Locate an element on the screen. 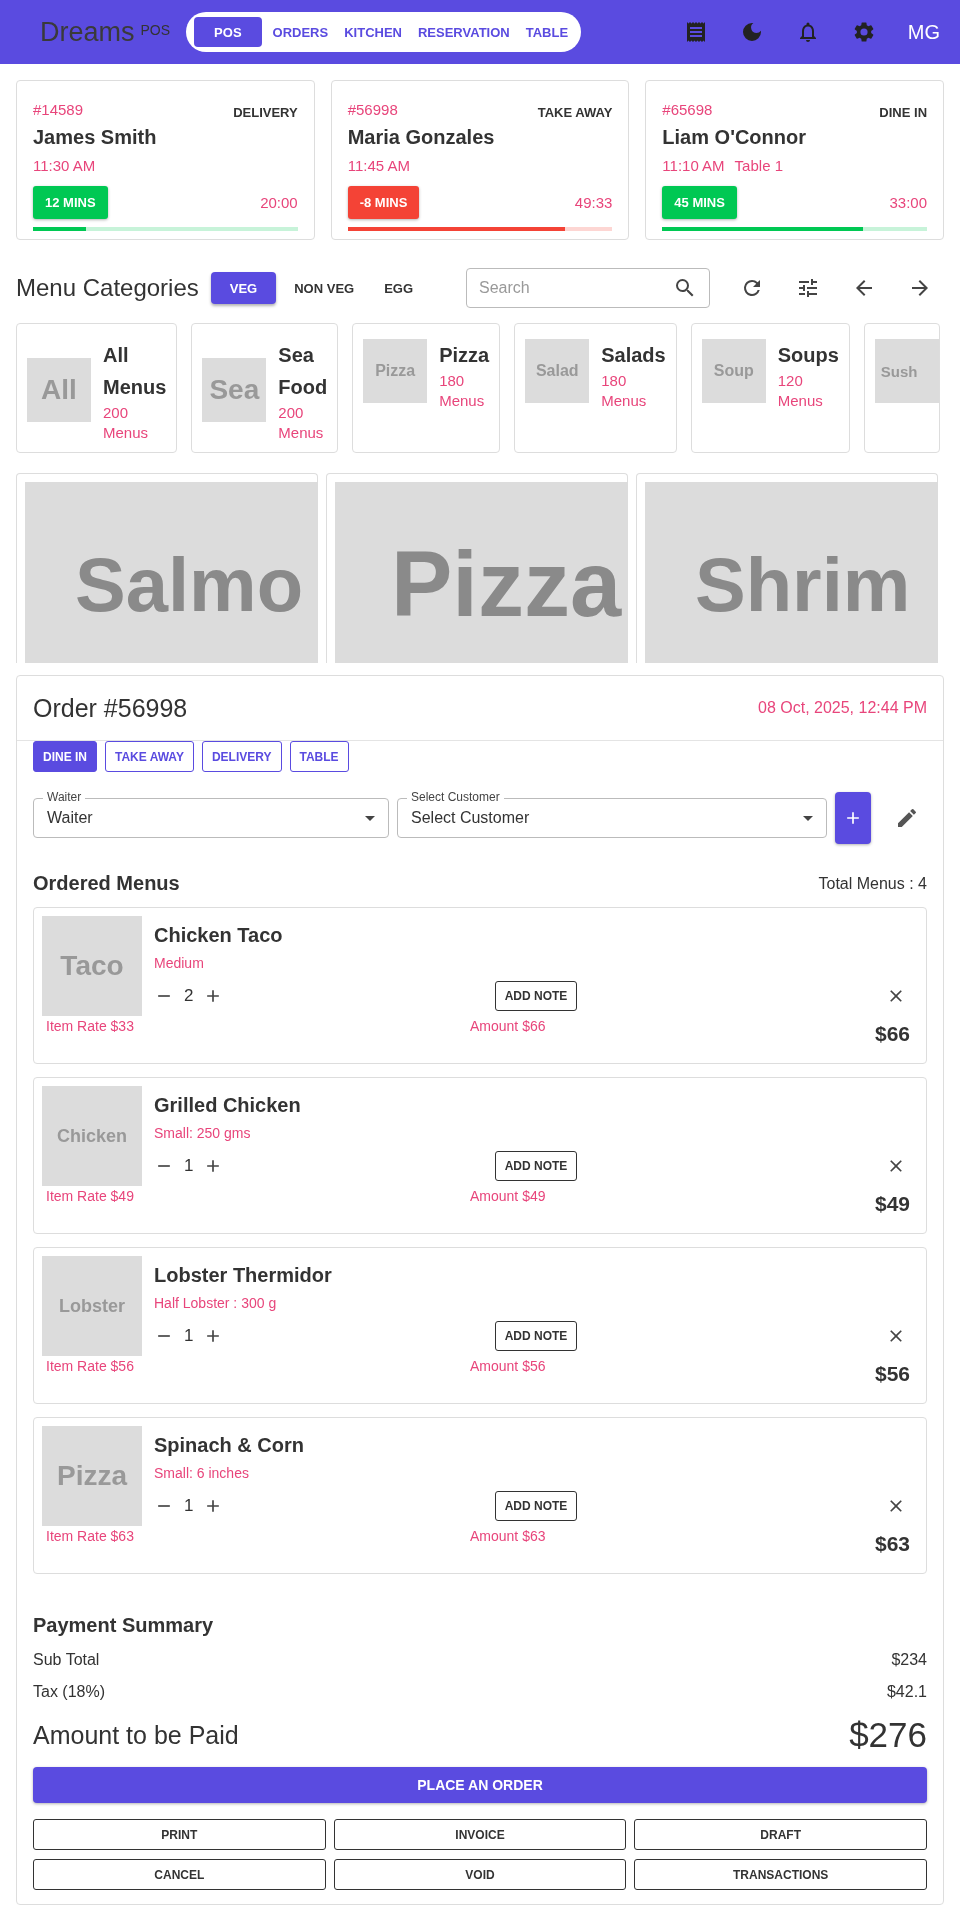 This screenshot has height=1911, width=960. logo-suffix: POS is located at coordinates (155, 30).